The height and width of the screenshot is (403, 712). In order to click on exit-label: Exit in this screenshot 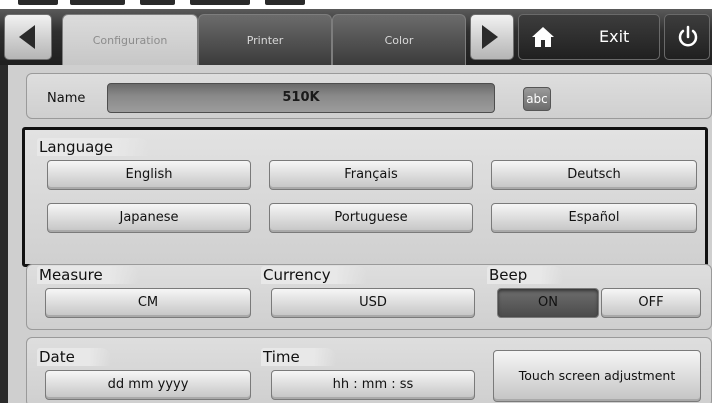, I will do `click(614, 36)`.